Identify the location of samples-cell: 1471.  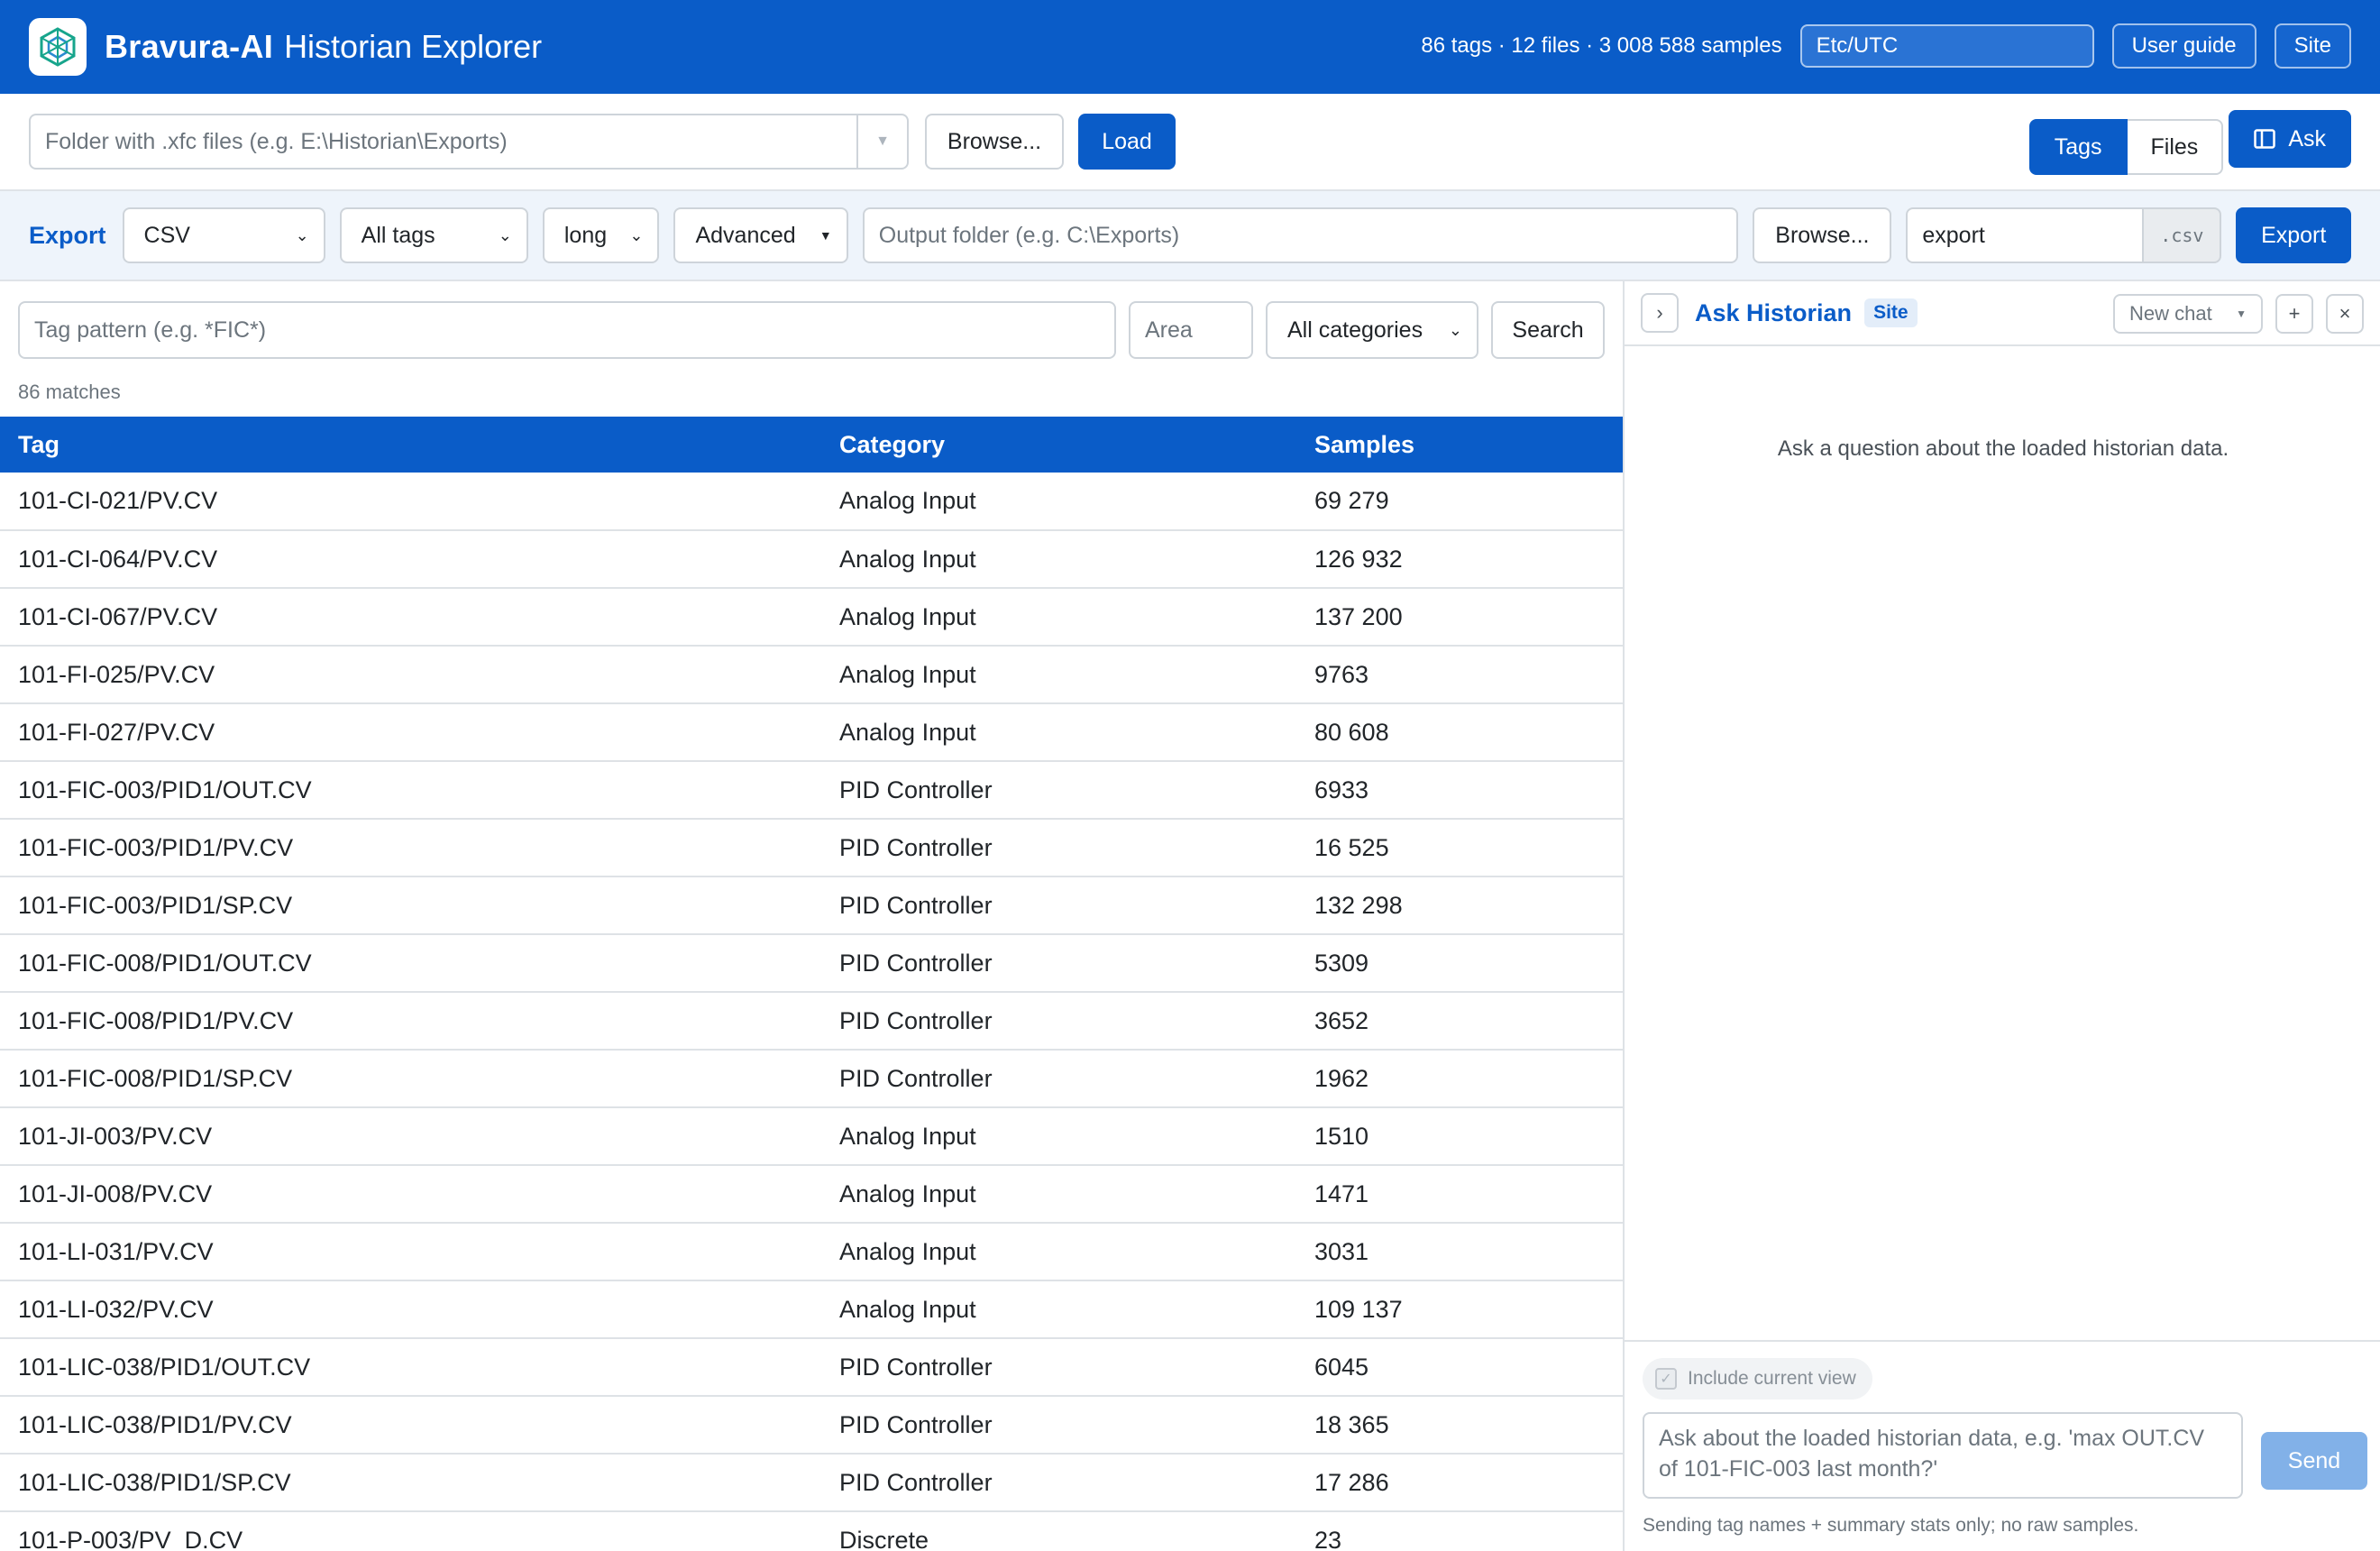
(1459, 1195).